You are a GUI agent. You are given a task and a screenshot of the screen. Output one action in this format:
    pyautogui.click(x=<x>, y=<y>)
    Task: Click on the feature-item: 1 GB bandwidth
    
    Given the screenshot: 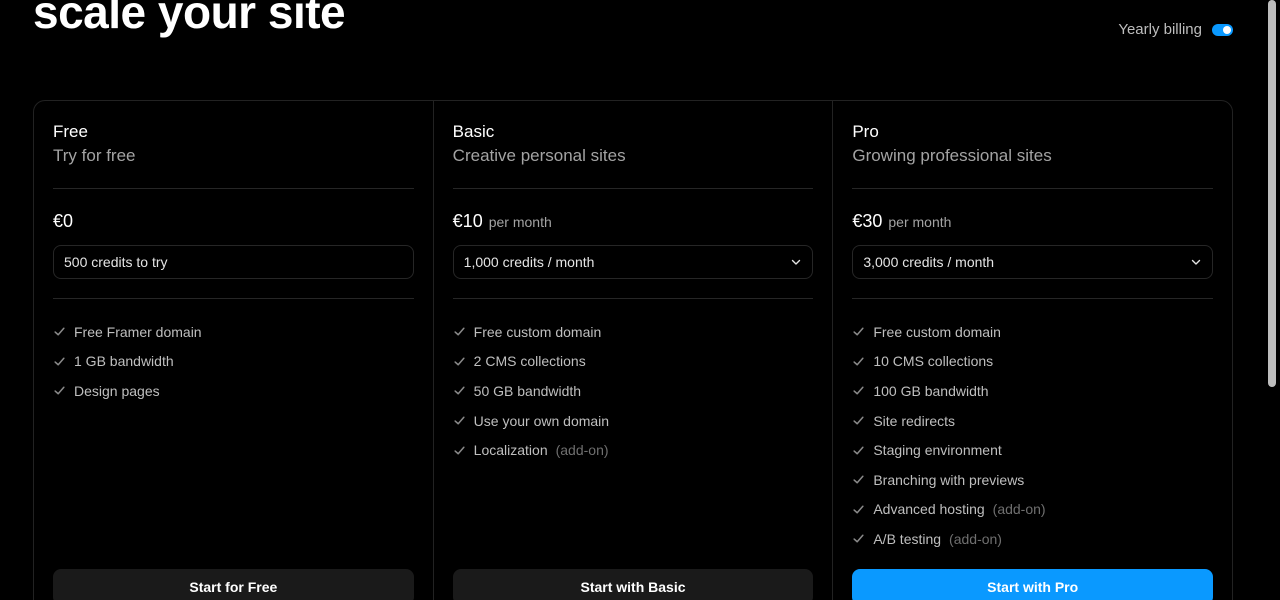 What is the action you would take?
    pyautogui.click(x=233, y=362)
    